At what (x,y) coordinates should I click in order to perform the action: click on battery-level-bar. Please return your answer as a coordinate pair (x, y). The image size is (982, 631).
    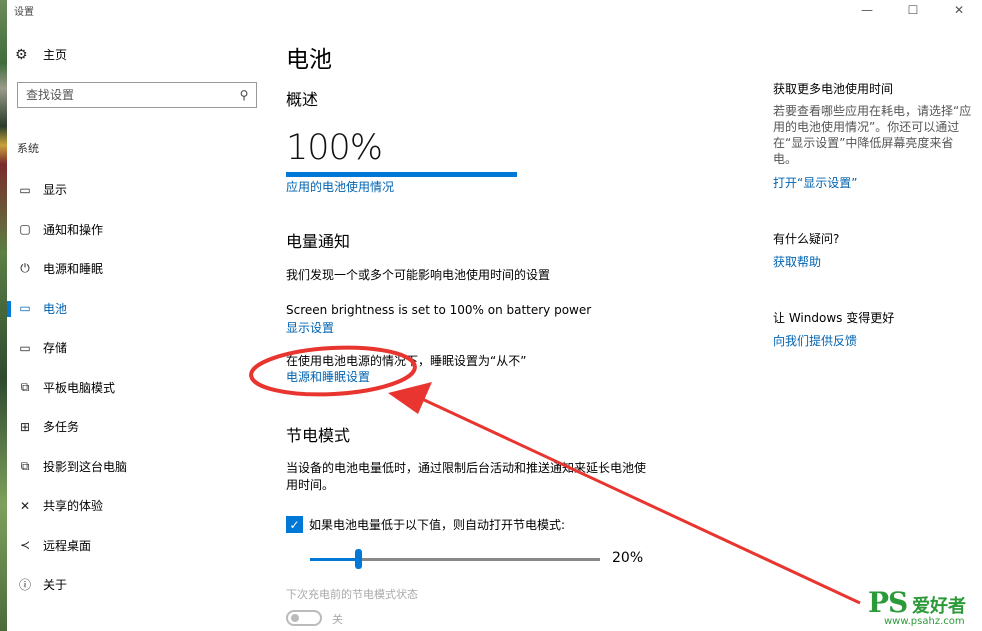
    Looking at the image, I should click on (401, 174).